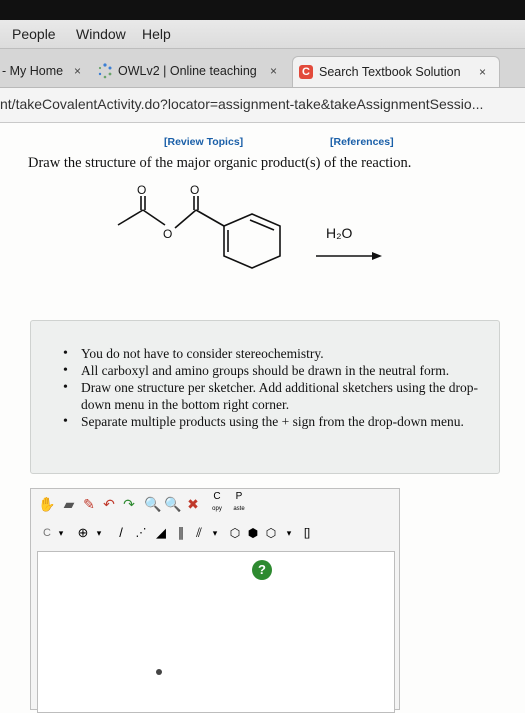 This screenshot has width=525, height=713. I want to click on draw-pencil-icon: ✎, so click(89, 504).